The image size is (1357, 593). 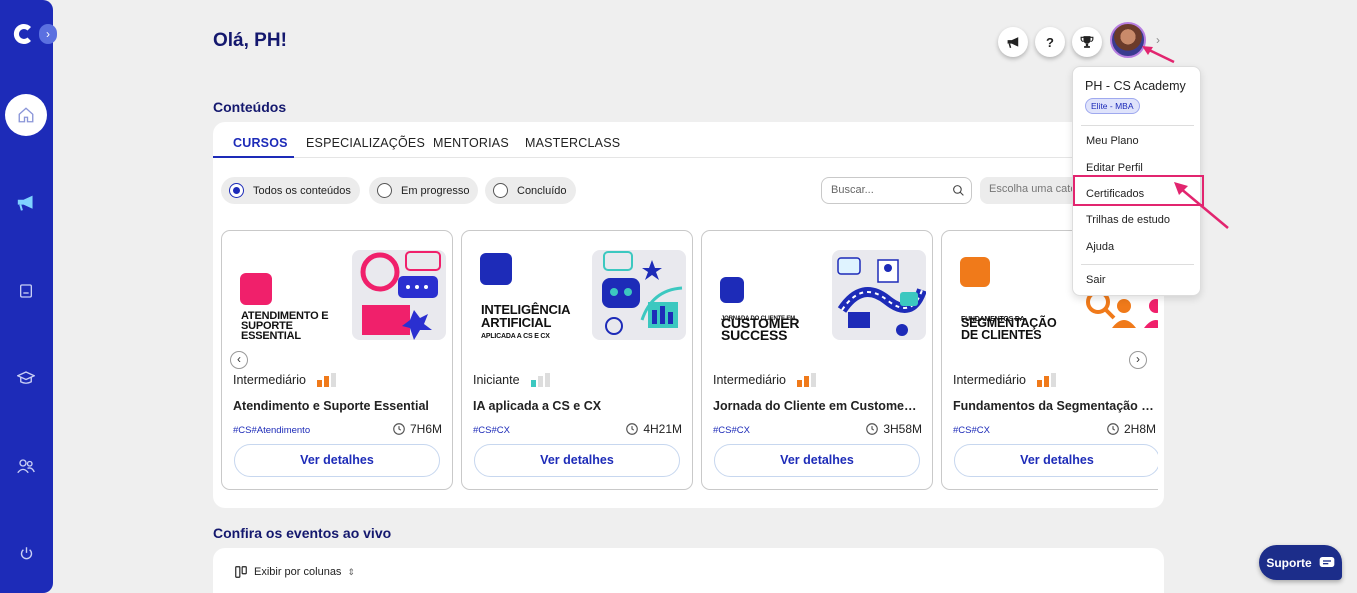 What do you see at coordinates (417, 429) in the screenshot?
I see `course-duration: 7H6M` at bounding box center [417, 429].